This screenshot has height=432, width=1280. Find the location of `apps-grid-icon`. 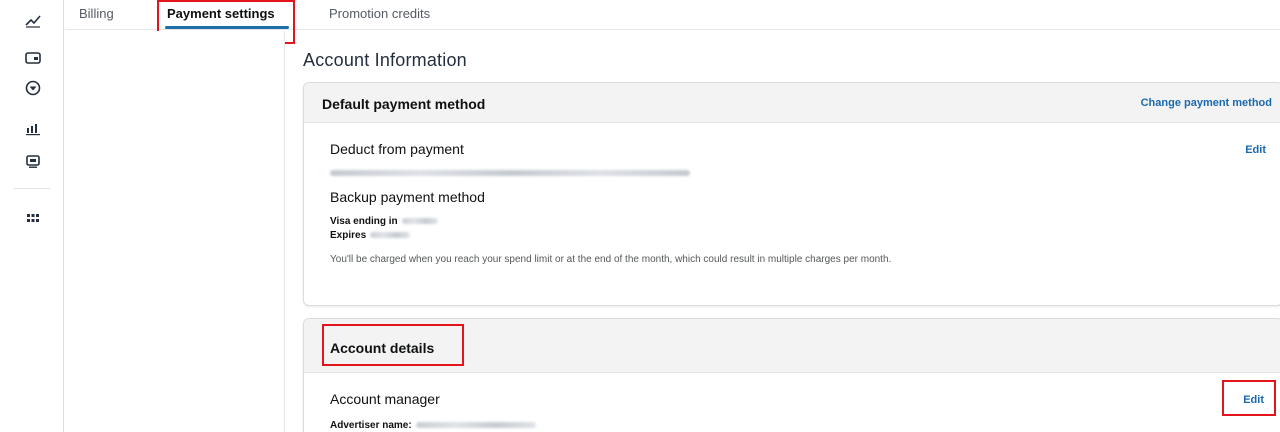

apps-grid-icon is located at coordinates (33, 218).